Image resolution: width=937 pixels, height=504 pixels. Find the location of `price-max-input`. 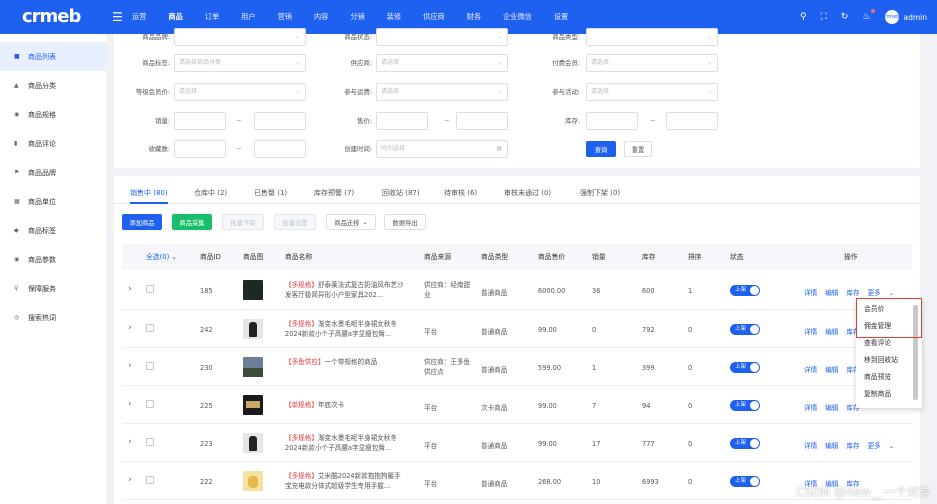

price-max-input is located at coordinates (482, 121).